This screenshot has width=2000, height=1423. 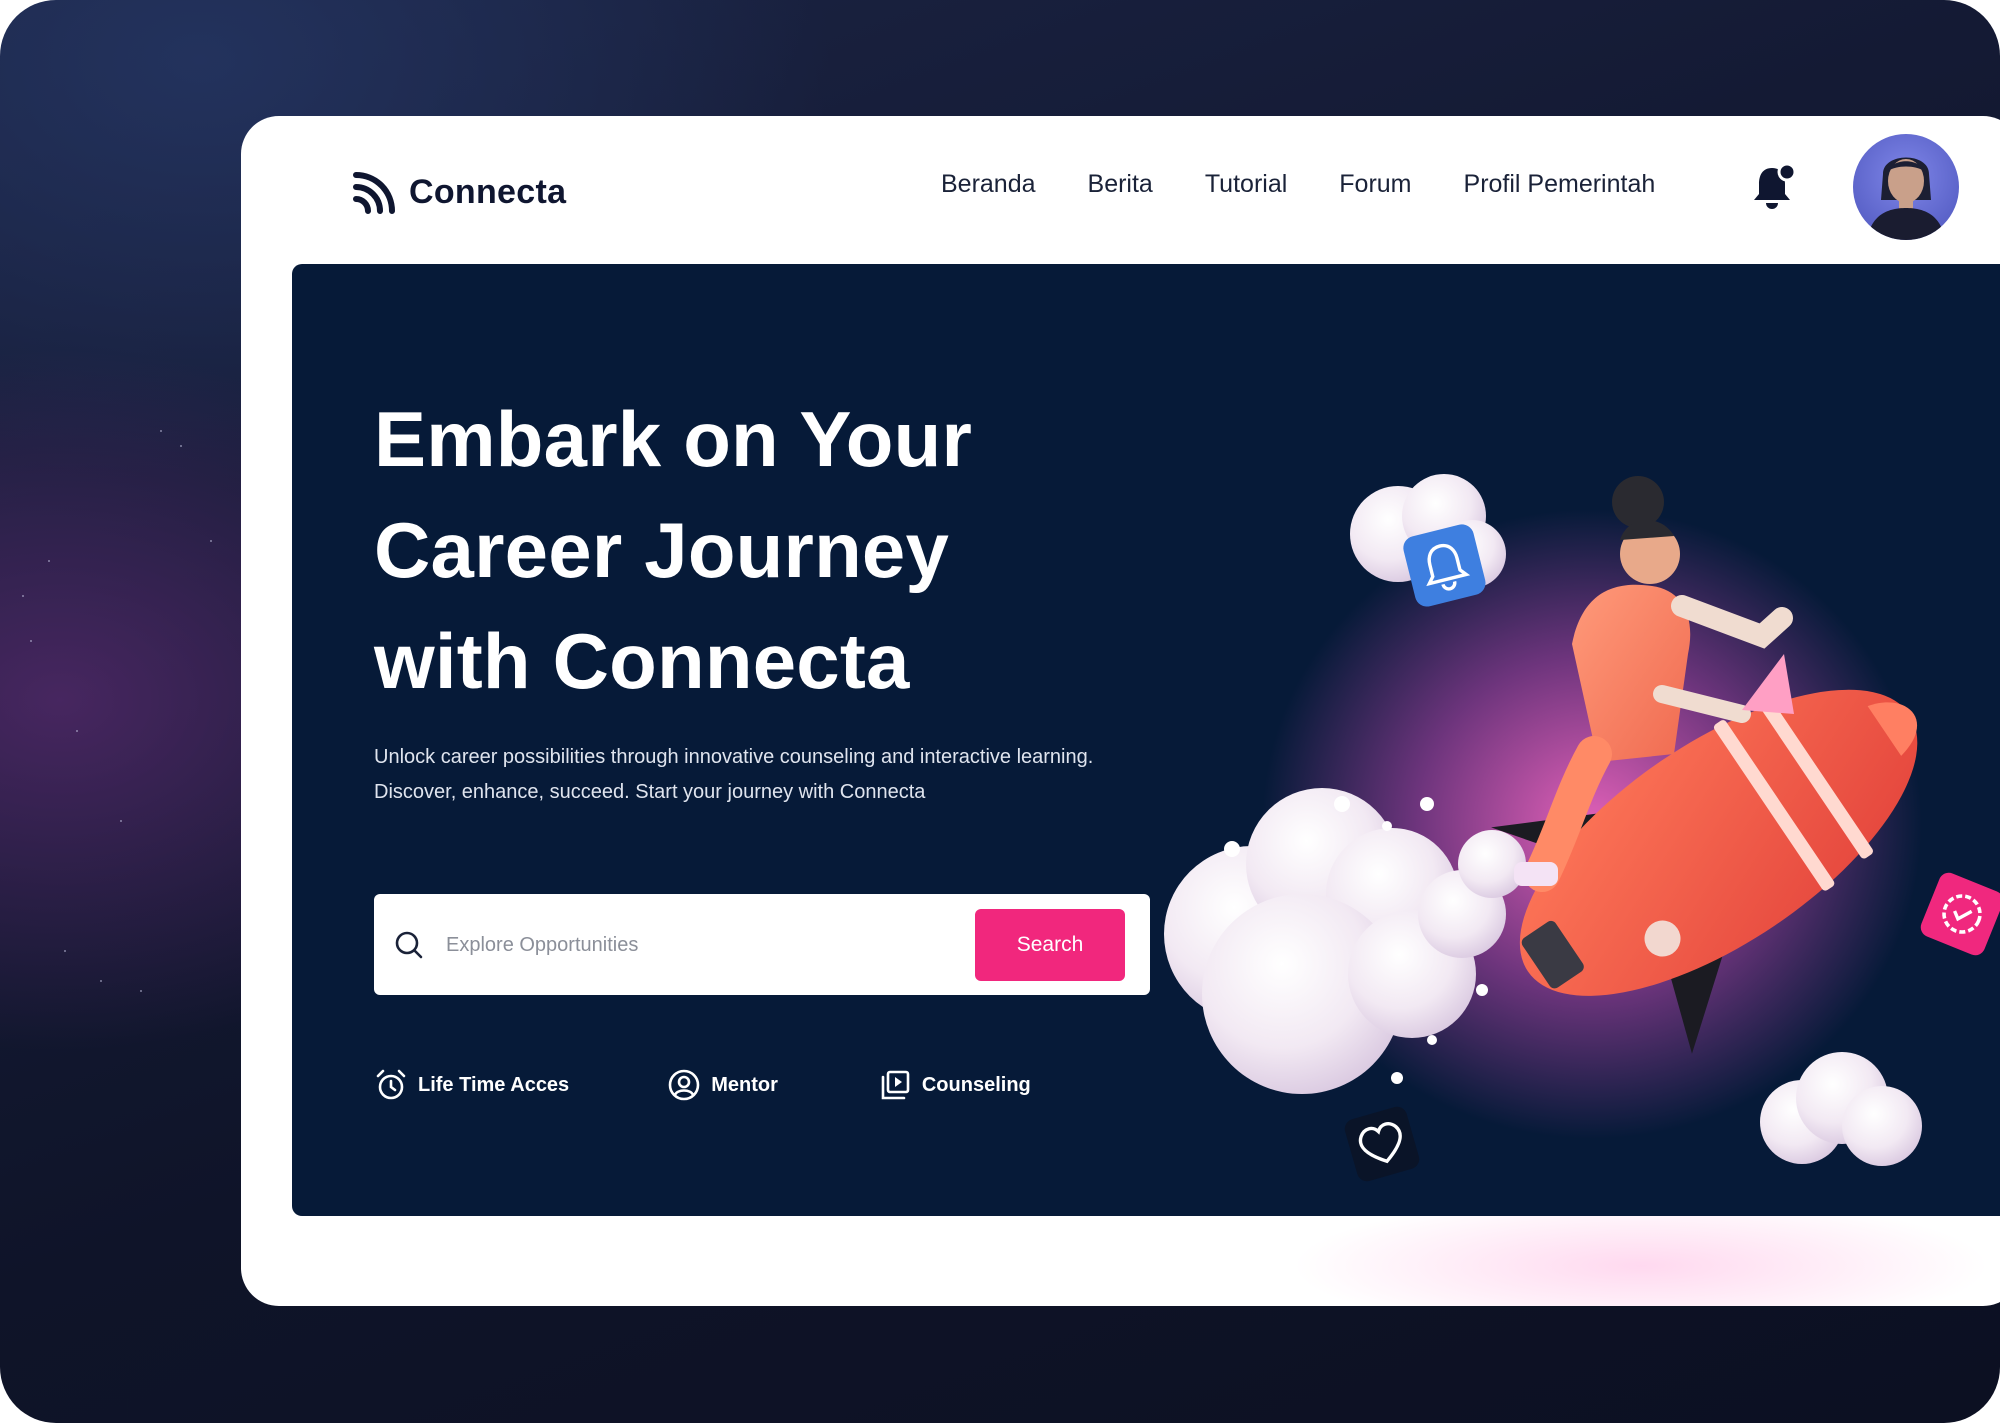 I want to click on feature-label: Counseling, so click(x=976, y=1084).